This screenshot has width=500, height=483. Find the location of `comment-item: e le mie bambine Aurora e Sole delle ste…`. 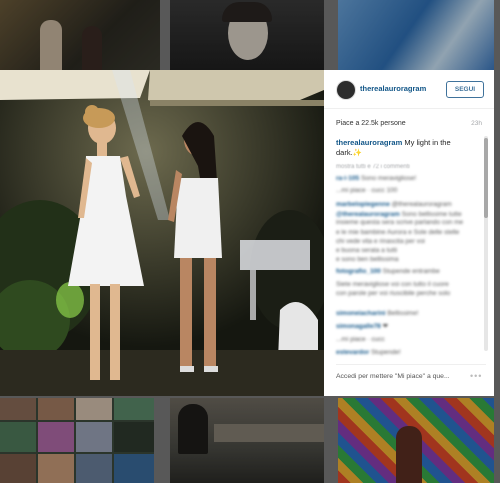

comment-item: e le mie bambine Aurora e Sole delle ste… is located at coordinates (406, 233).